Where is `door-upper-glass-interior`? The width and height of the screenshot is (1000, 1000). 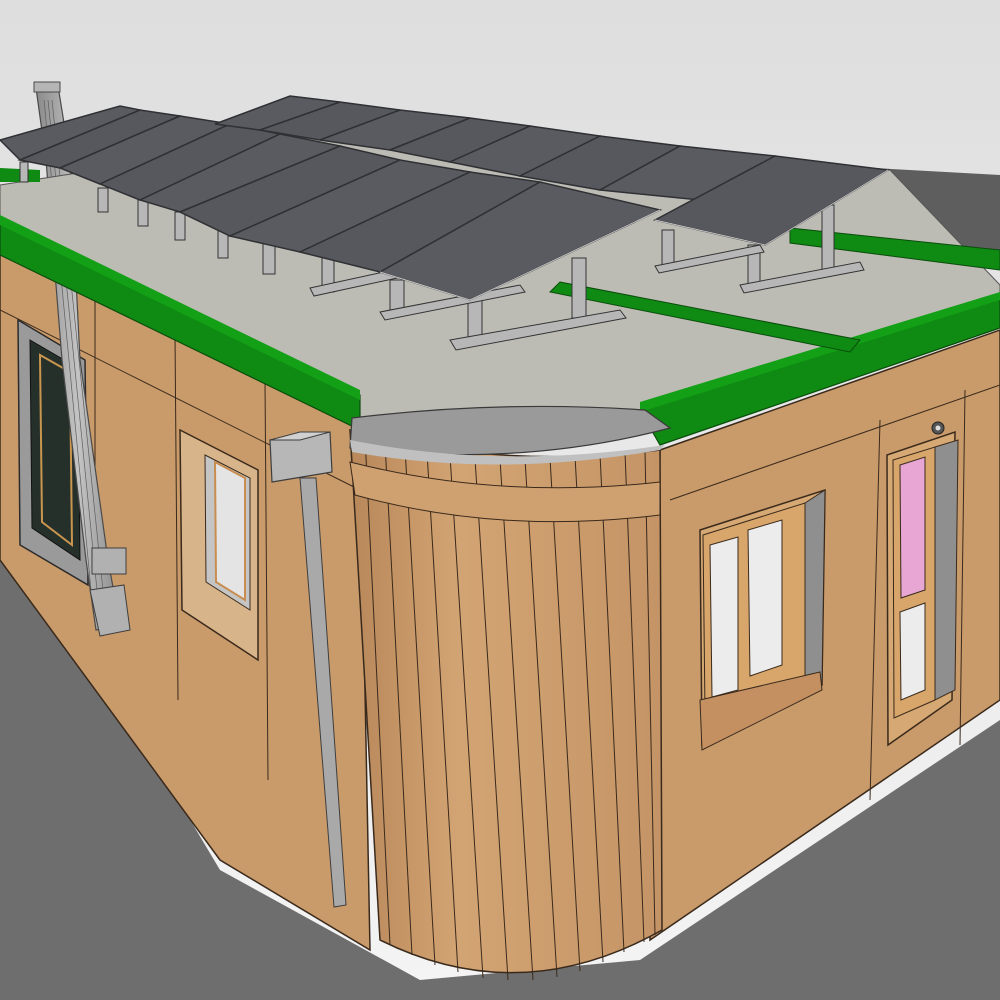
door-upper-glass-interior is located at coordinates (912, 527).